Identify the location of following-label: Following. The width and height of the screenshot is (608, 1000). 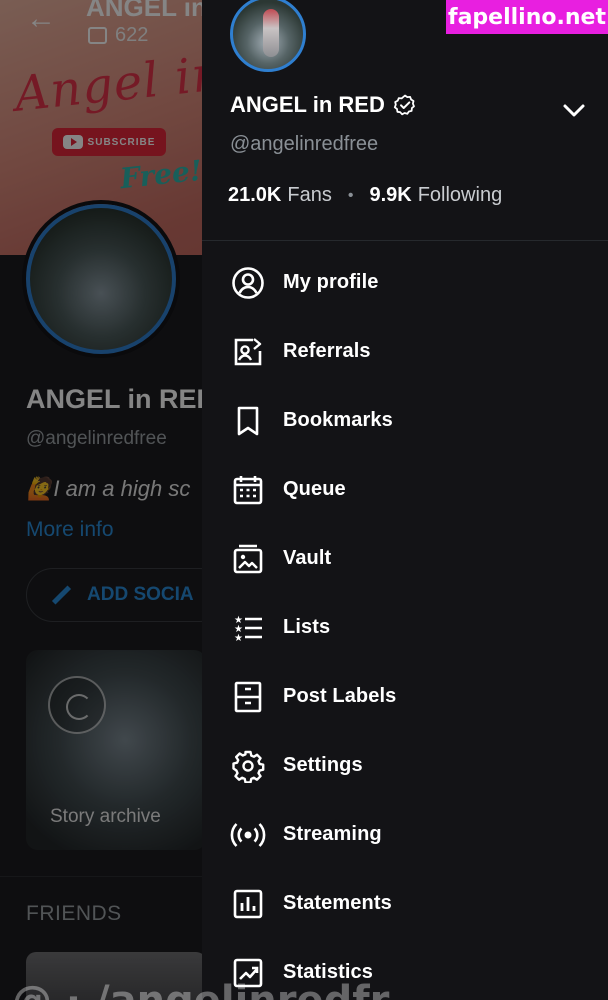
(460, 195).